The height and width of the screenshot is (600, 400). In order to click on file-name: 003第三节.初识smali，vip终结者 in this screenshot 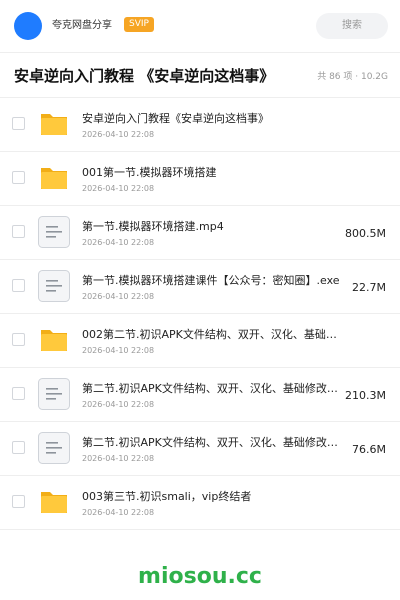, I will do `click(167, 496)`.